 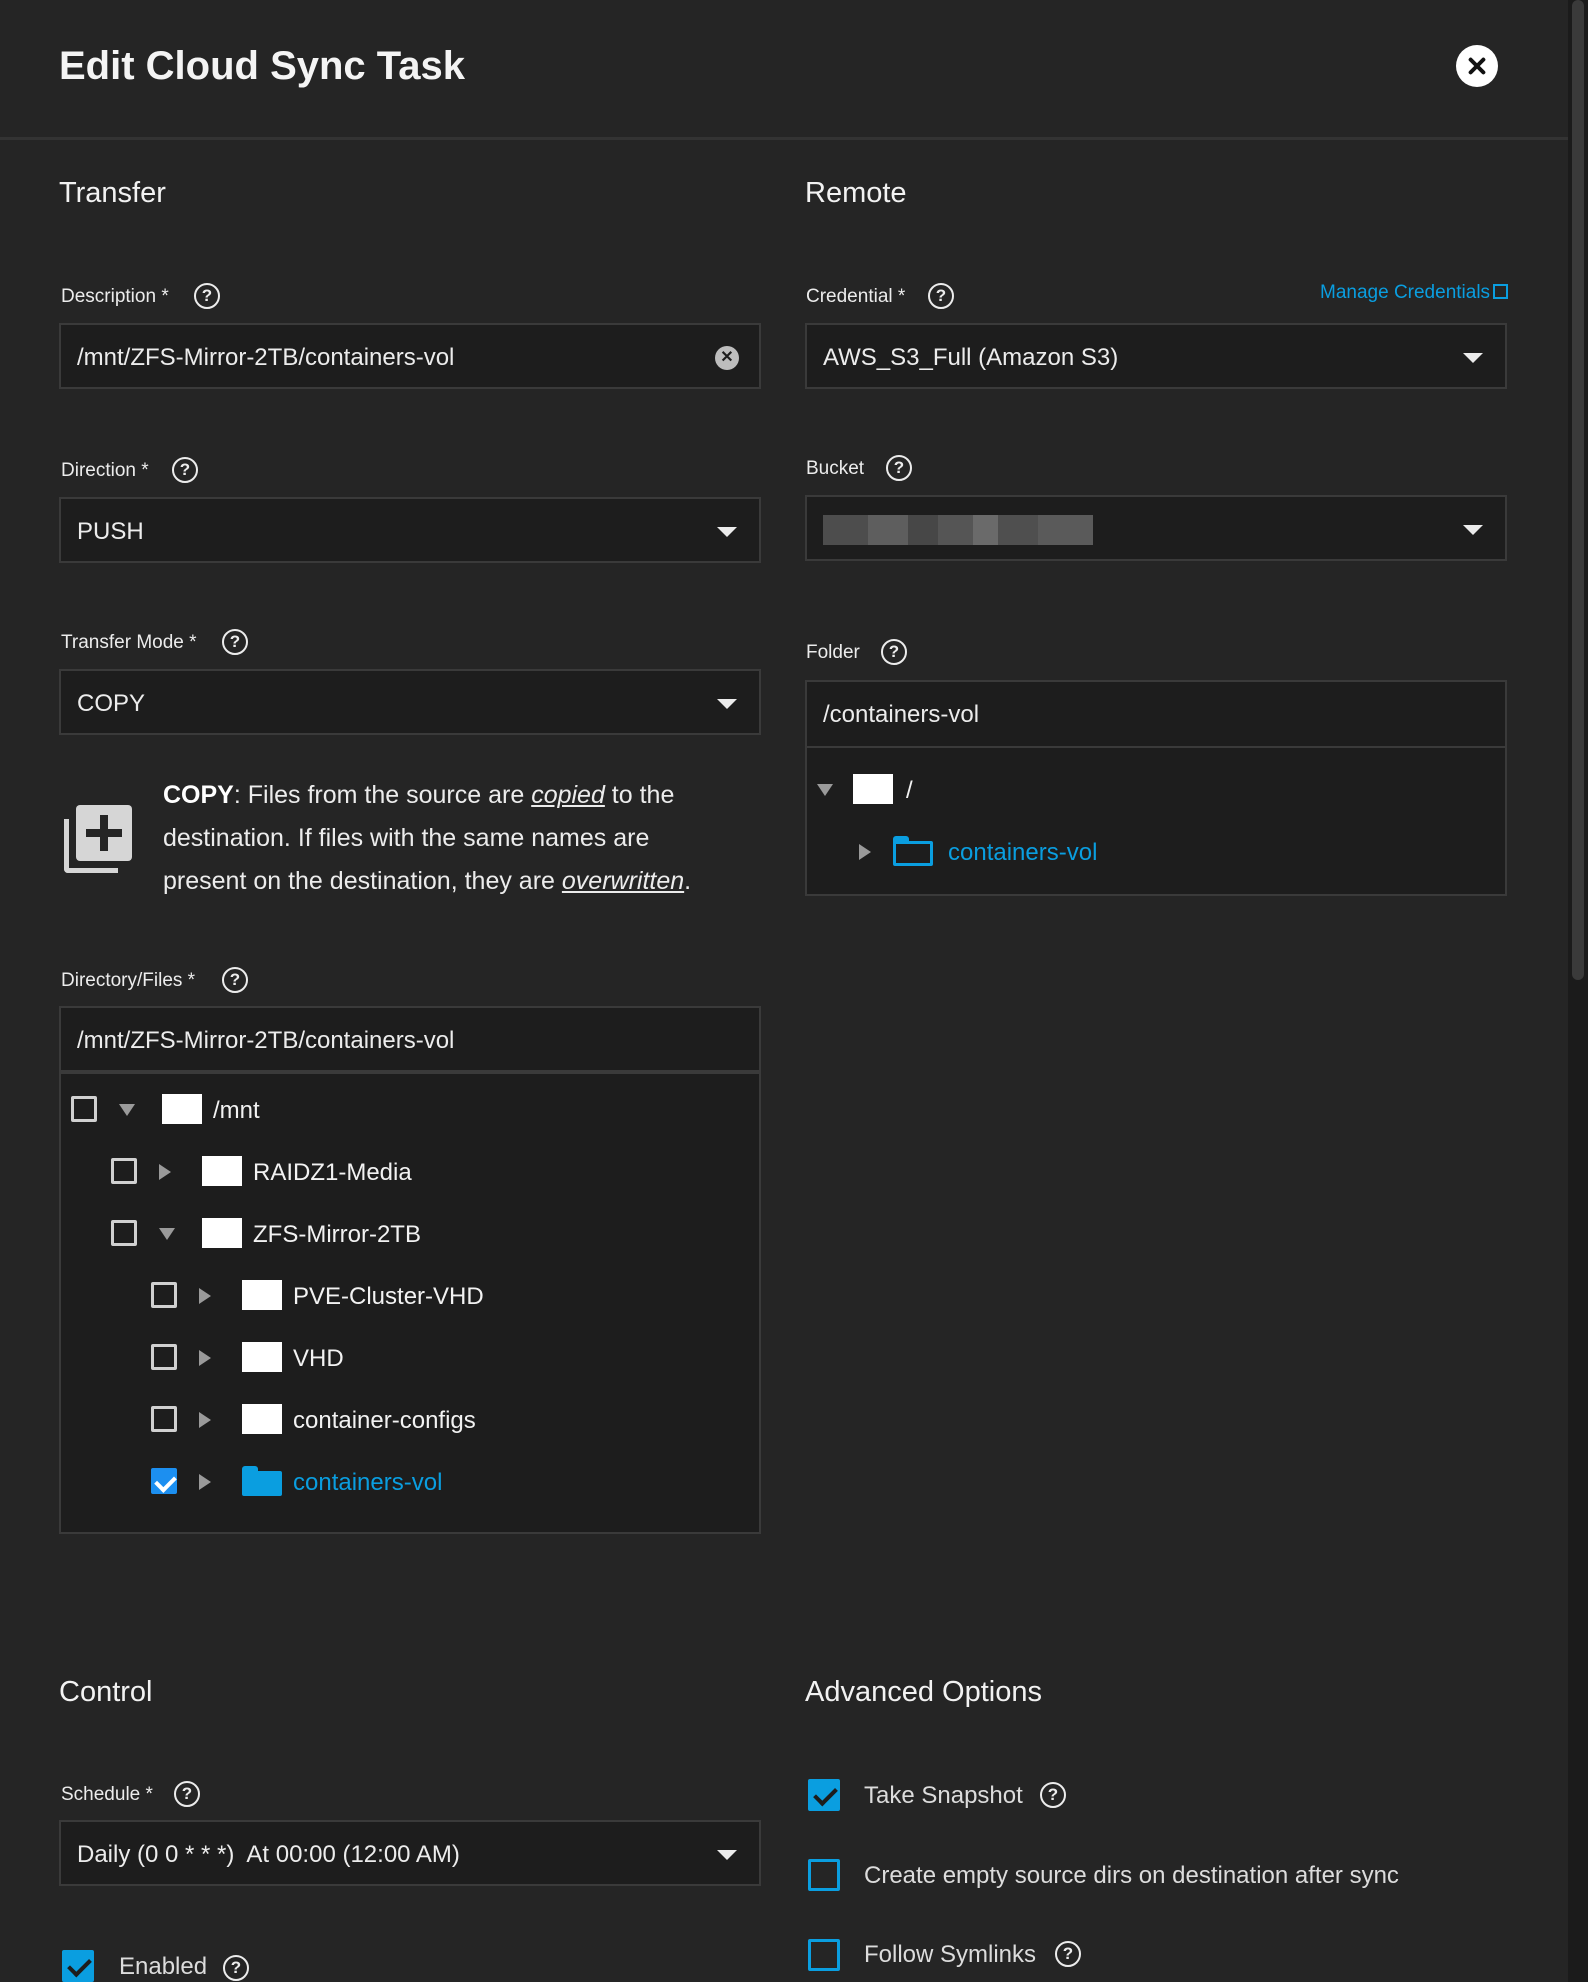 I want to click on credential-help-icon: ?, so click(x=941, y=296).